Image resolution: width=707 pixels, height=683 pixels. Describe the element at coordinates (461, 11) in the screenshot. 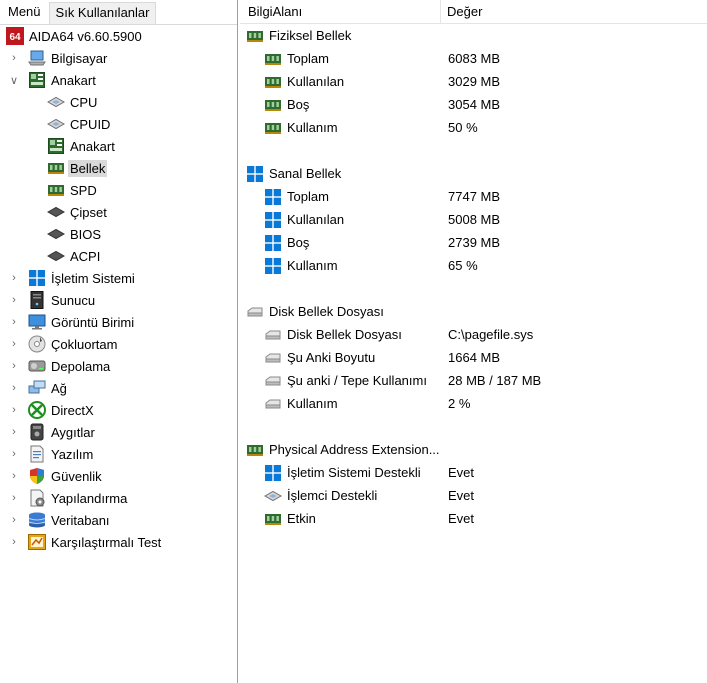

I see `column-header-value: Değer` at that location.